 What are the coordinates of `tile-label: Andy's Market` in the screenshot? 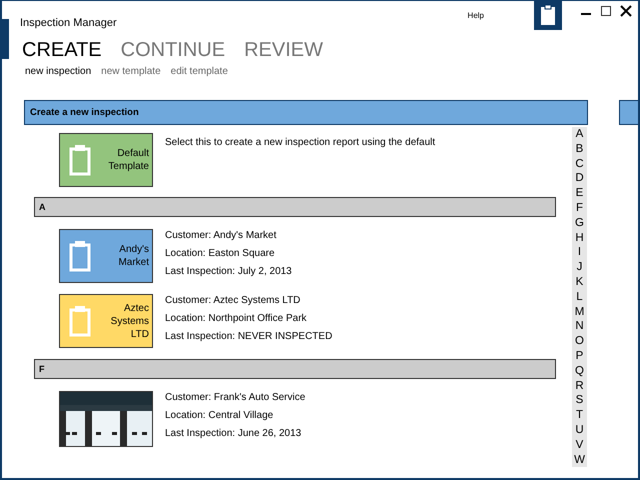 It's located at (133, 256).